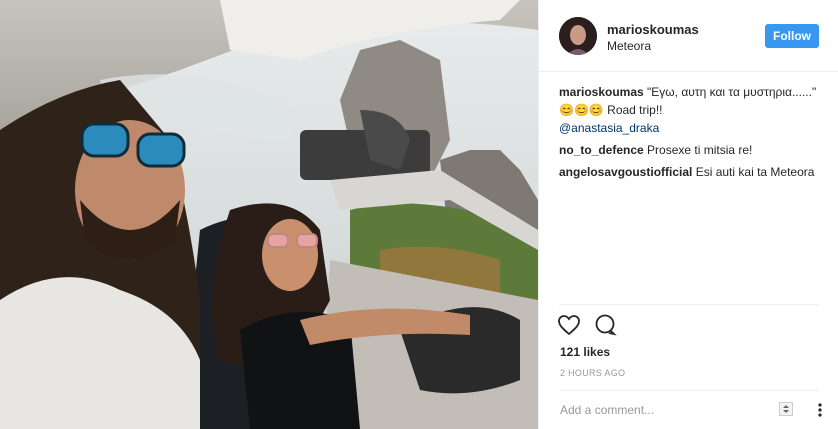 This screenshot has height=429, width=838. What do you see at coordinates (755, 172) in the screenshot?
I see `comment-text: Esi auti kai ta Meteora` at bounding box center [755, 172].